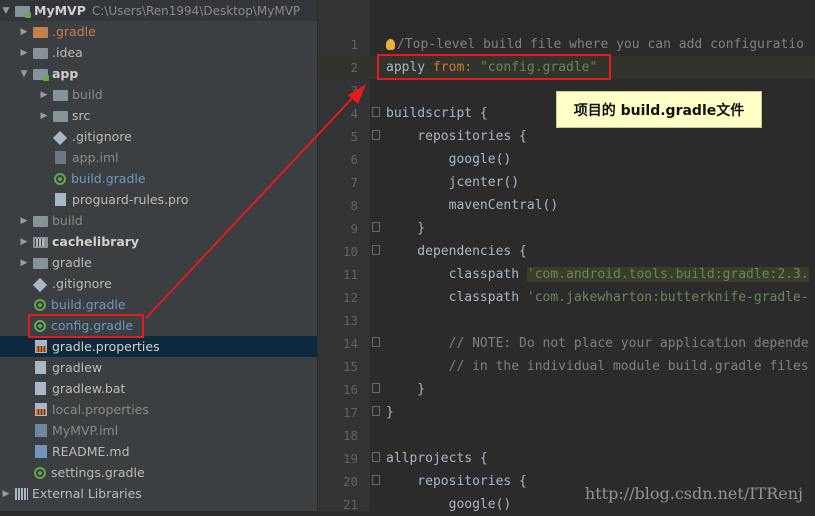  I want to click on tree-item-gitignore: .gitignore, so click(158, 283).